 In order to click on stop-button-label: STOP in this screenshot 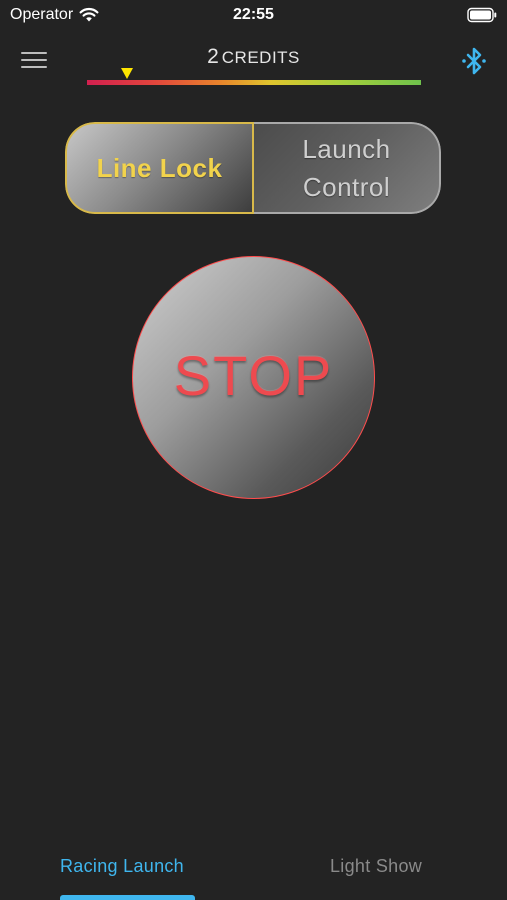, I will do `click(253, 375)`.